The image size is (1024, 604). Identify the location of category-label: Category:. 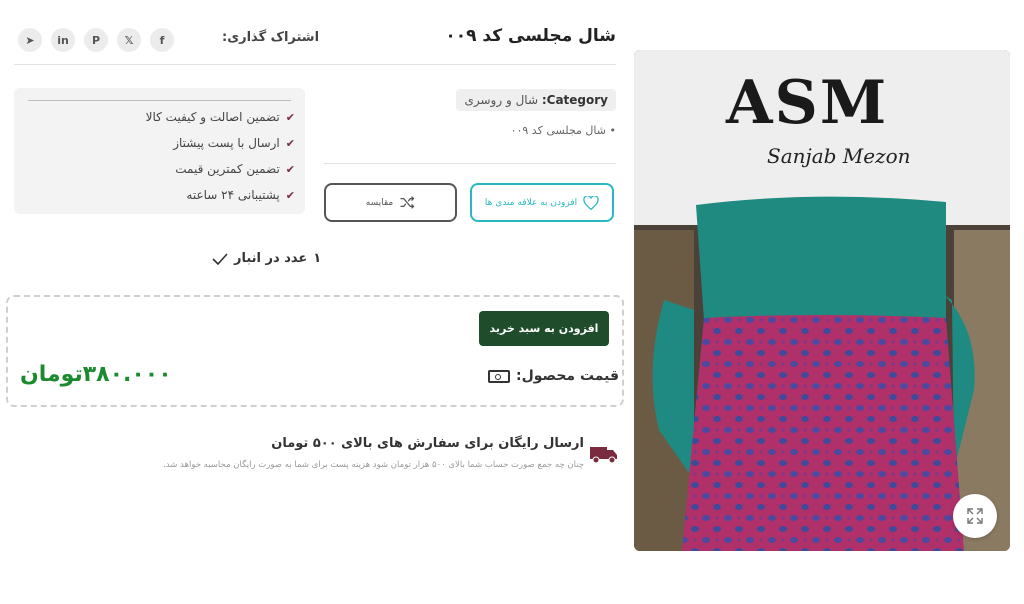
(574, 100).